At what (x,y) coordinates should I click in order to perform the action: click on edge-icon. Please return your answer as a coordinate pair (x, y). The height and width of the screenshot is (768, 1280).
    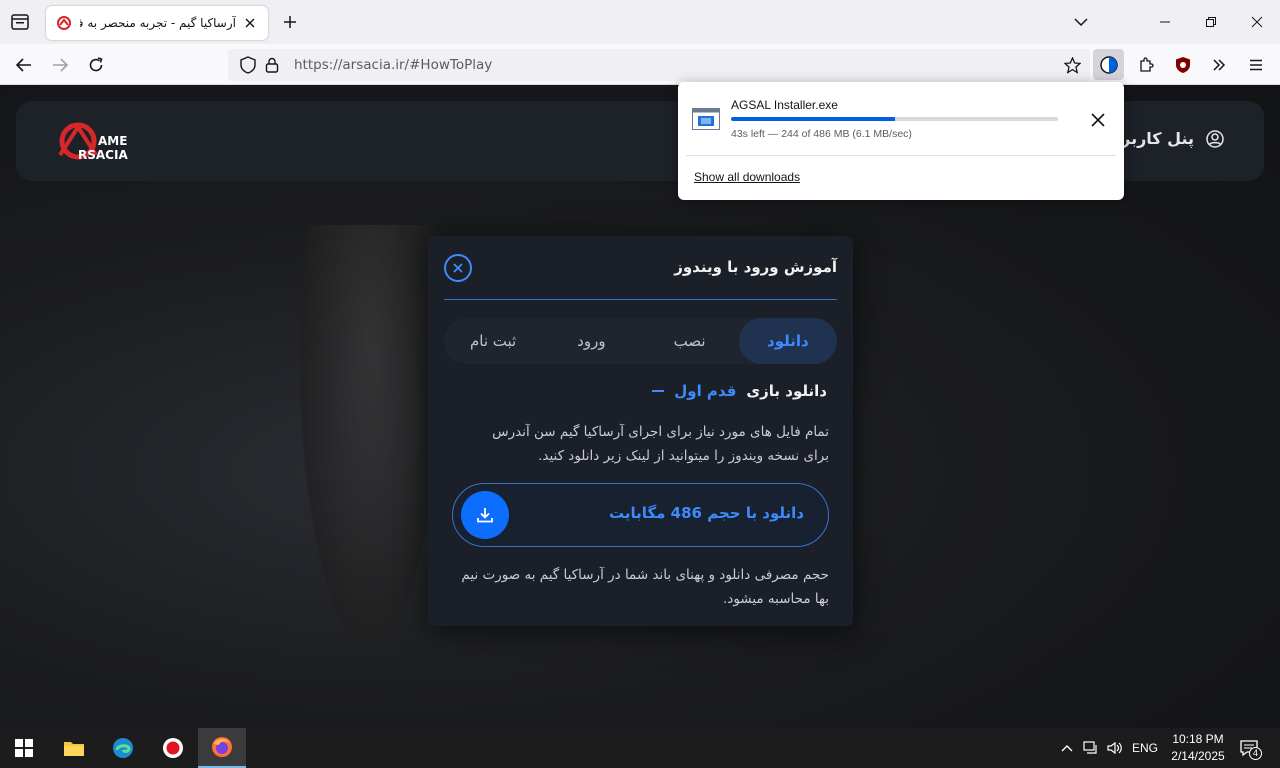
    Looking at the image, I should click on (123, 748).